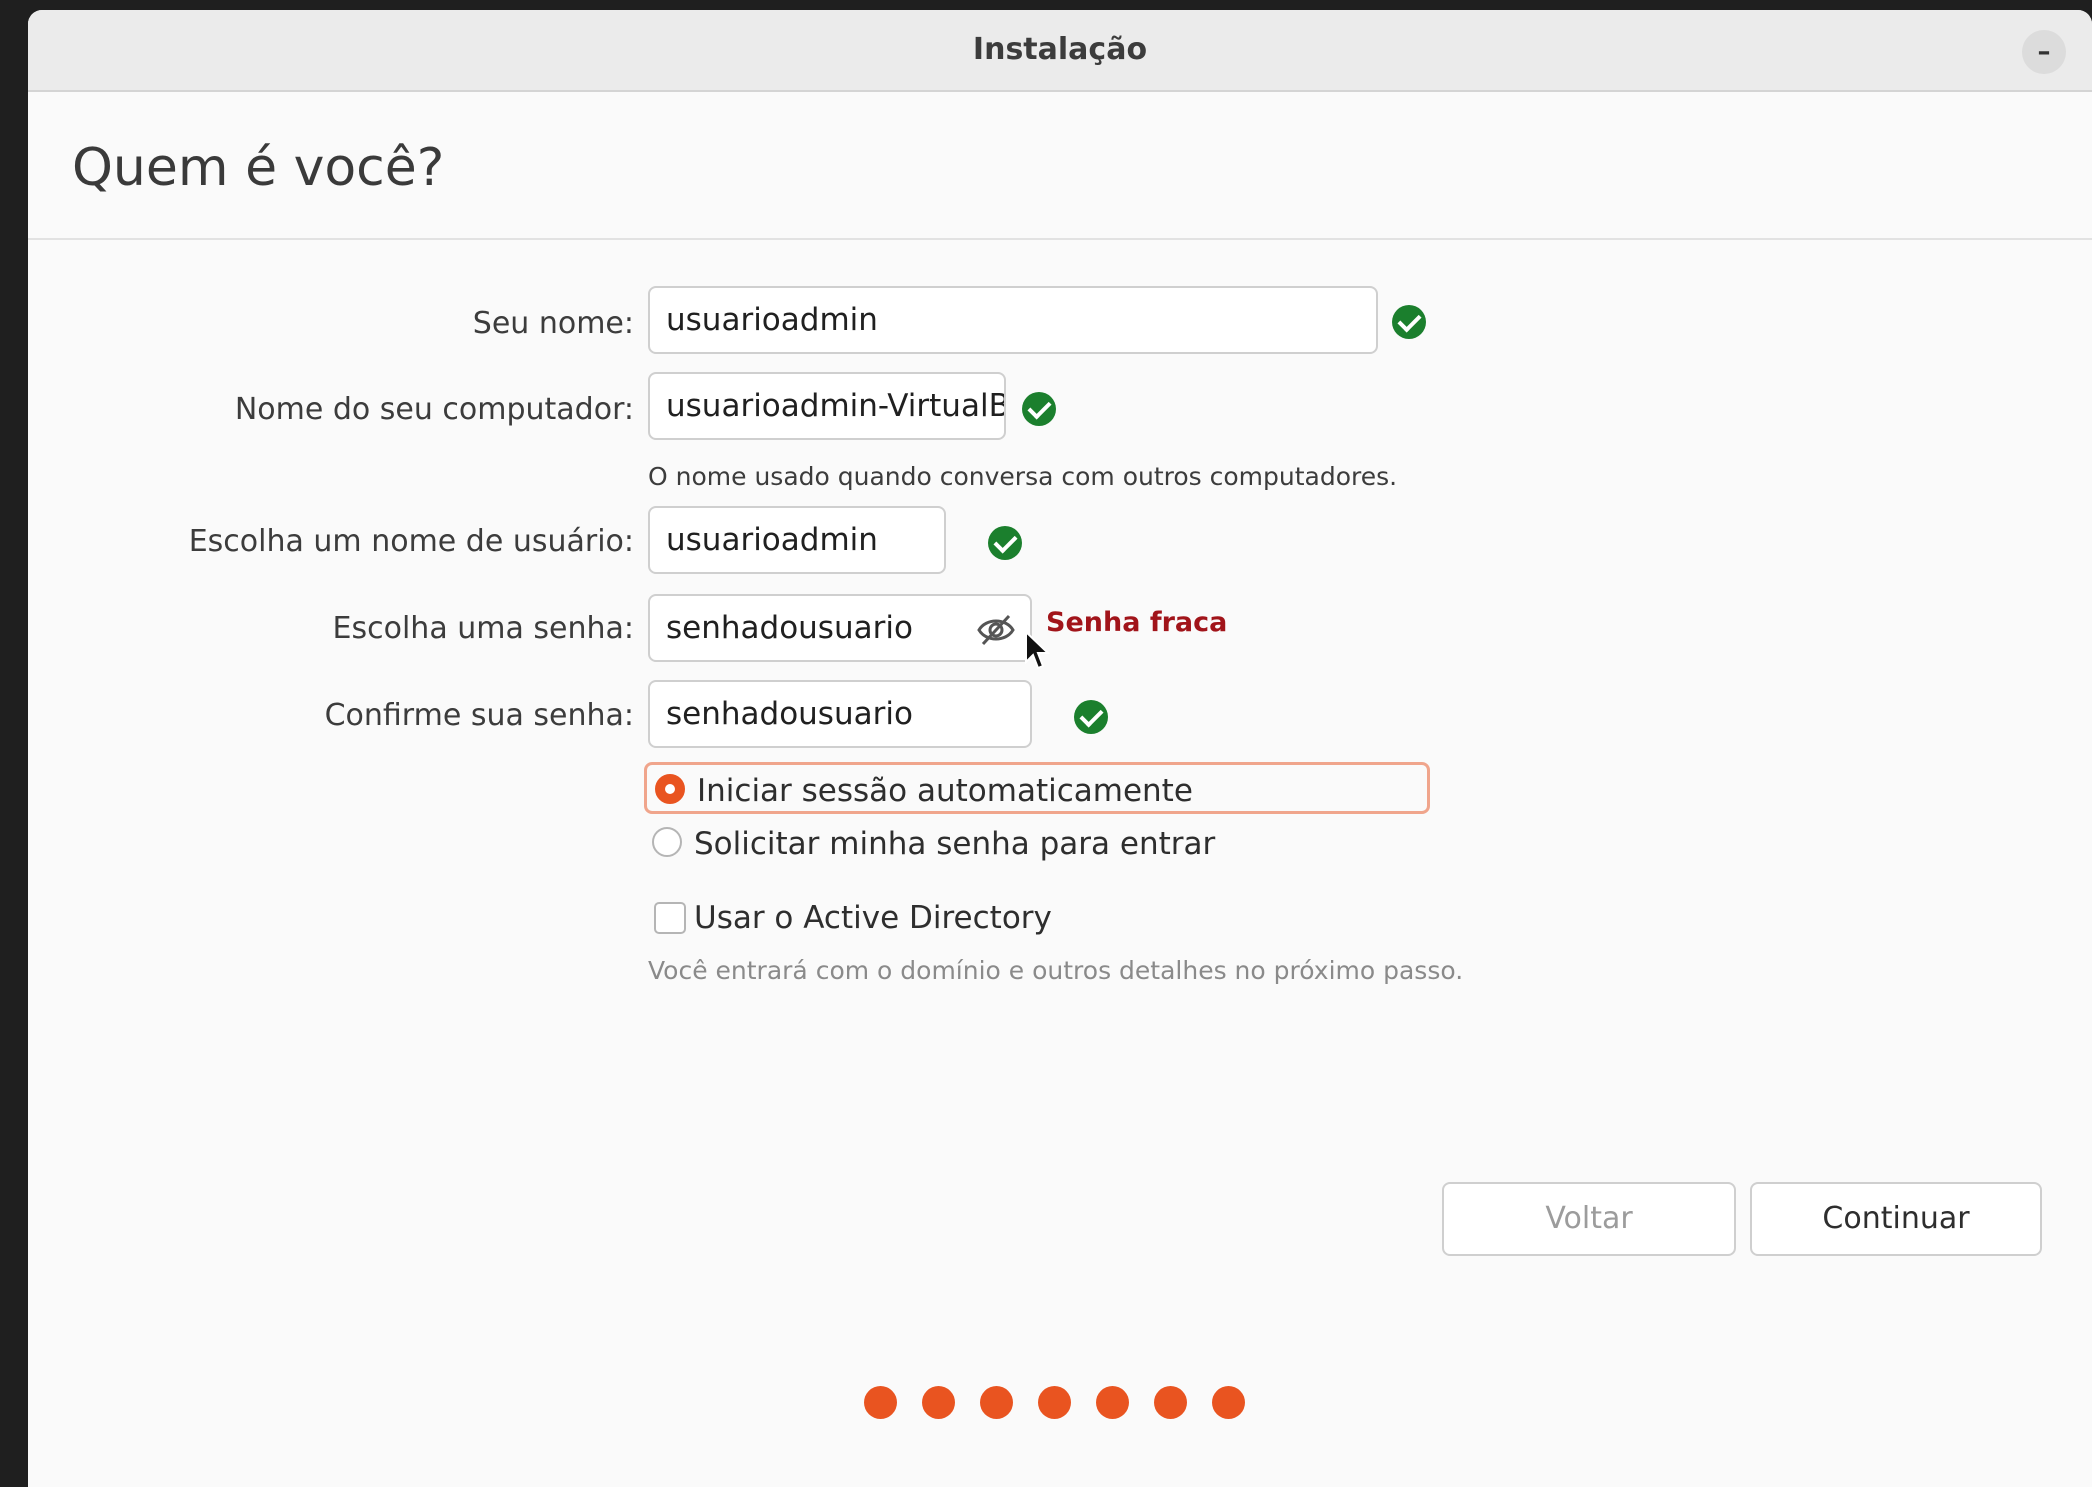  Describe the element at coordinates (955, 844) in the screenshot. I see `radio-require-password-label: Solicitar minha senha para entrar` at that location.